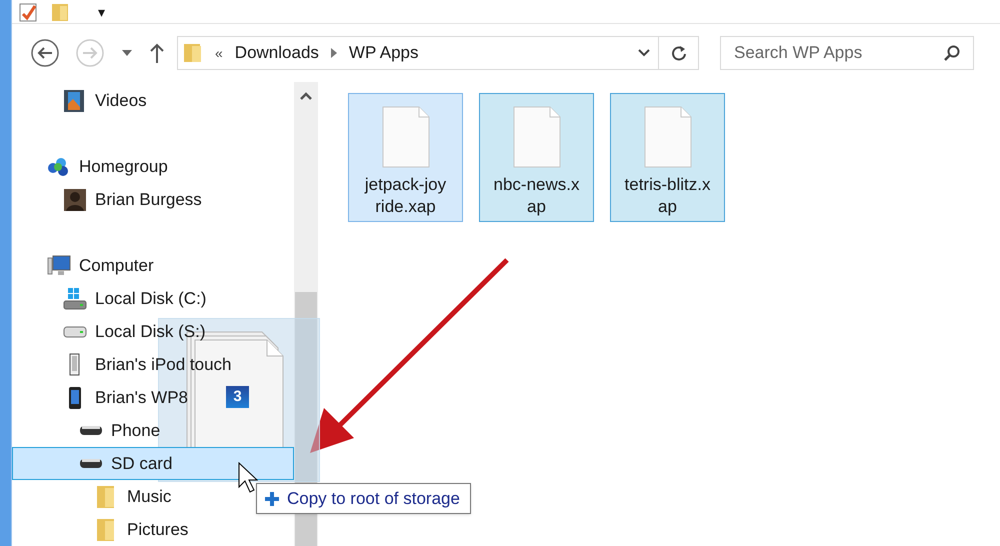 The width and height of the screenshot is (1000, 546). Describe the element at coordinates (121, 101) in the screenshot. I see `tree-item: Videos` at that location.